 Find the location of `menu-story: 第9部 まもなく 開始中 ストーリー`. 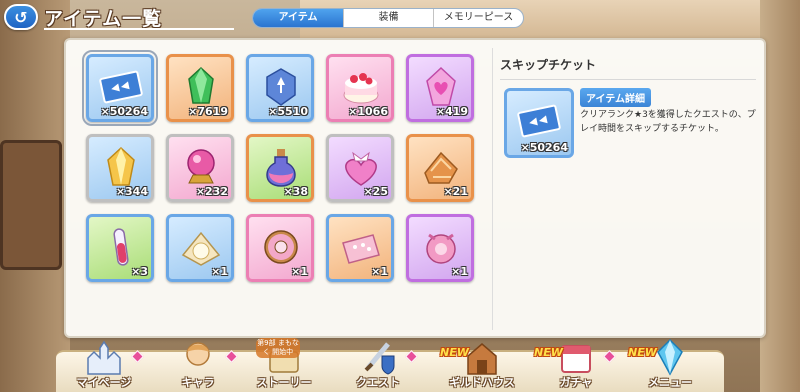

menu-story: 第9部 まもなく 開始中 ストーリー is located at coordinates (284, 365).